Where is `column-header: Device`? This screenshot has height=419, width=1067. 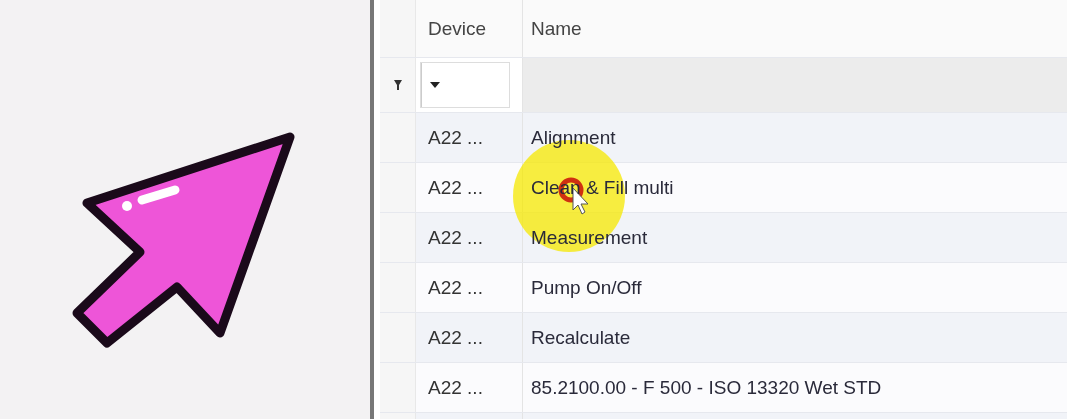
column-header: Device is located at coordinates (457, 28).